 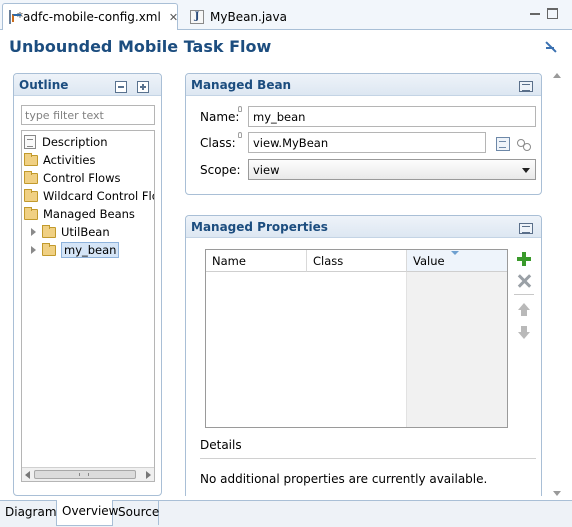 I want to click on managed-properties-header: Managed Properties, so click(x=363, y=227).